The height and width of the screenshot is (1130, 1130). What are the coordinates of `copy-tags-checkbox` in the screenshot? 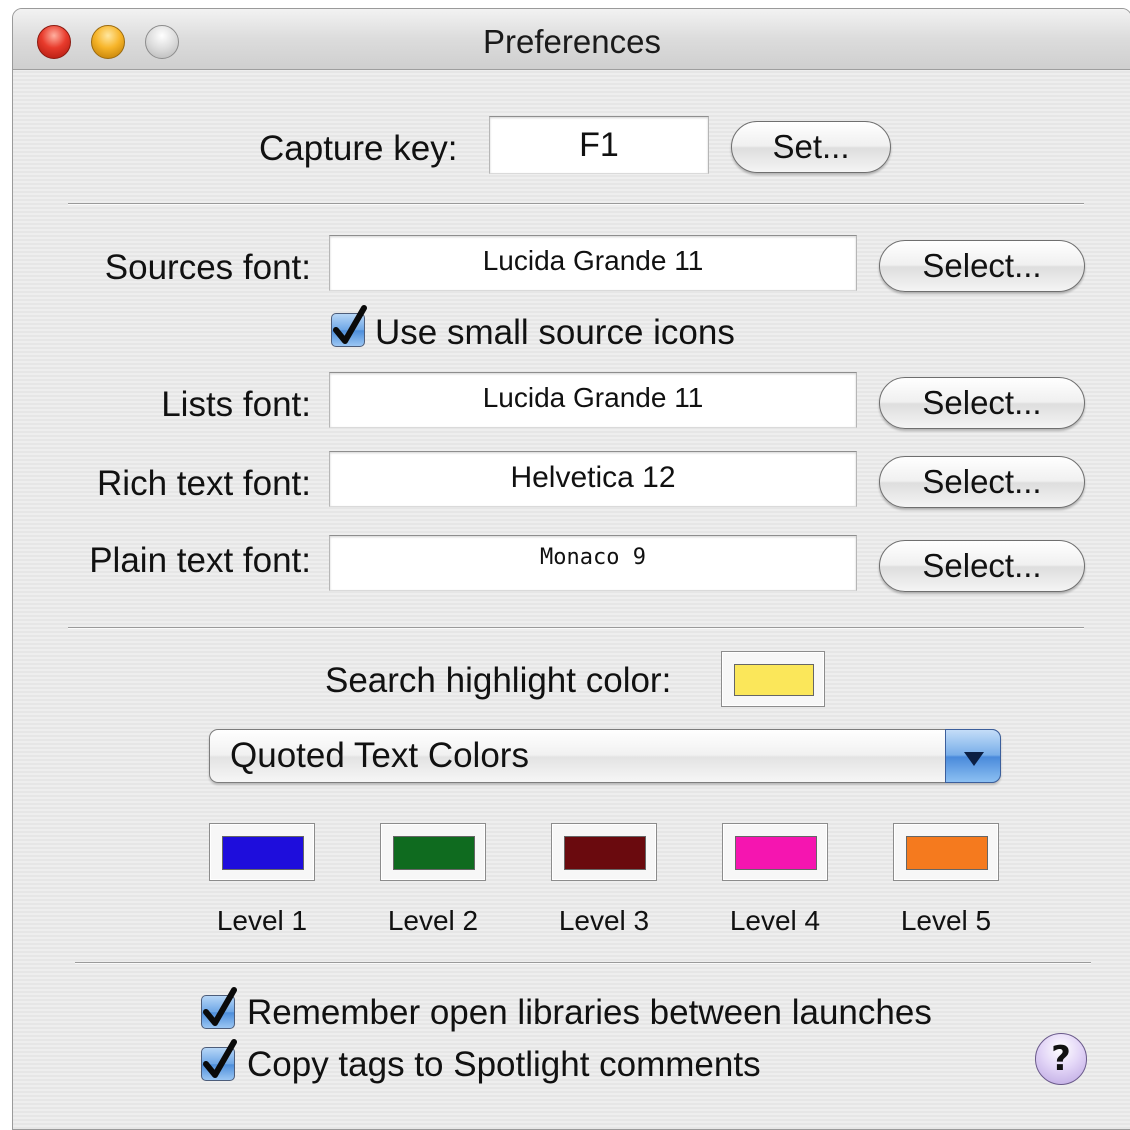 It's located at (219, 1060).